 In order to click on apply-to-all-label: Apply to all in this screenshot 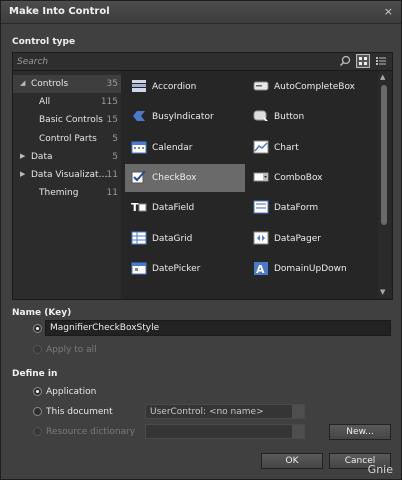, I will do `click(71, 350)`.